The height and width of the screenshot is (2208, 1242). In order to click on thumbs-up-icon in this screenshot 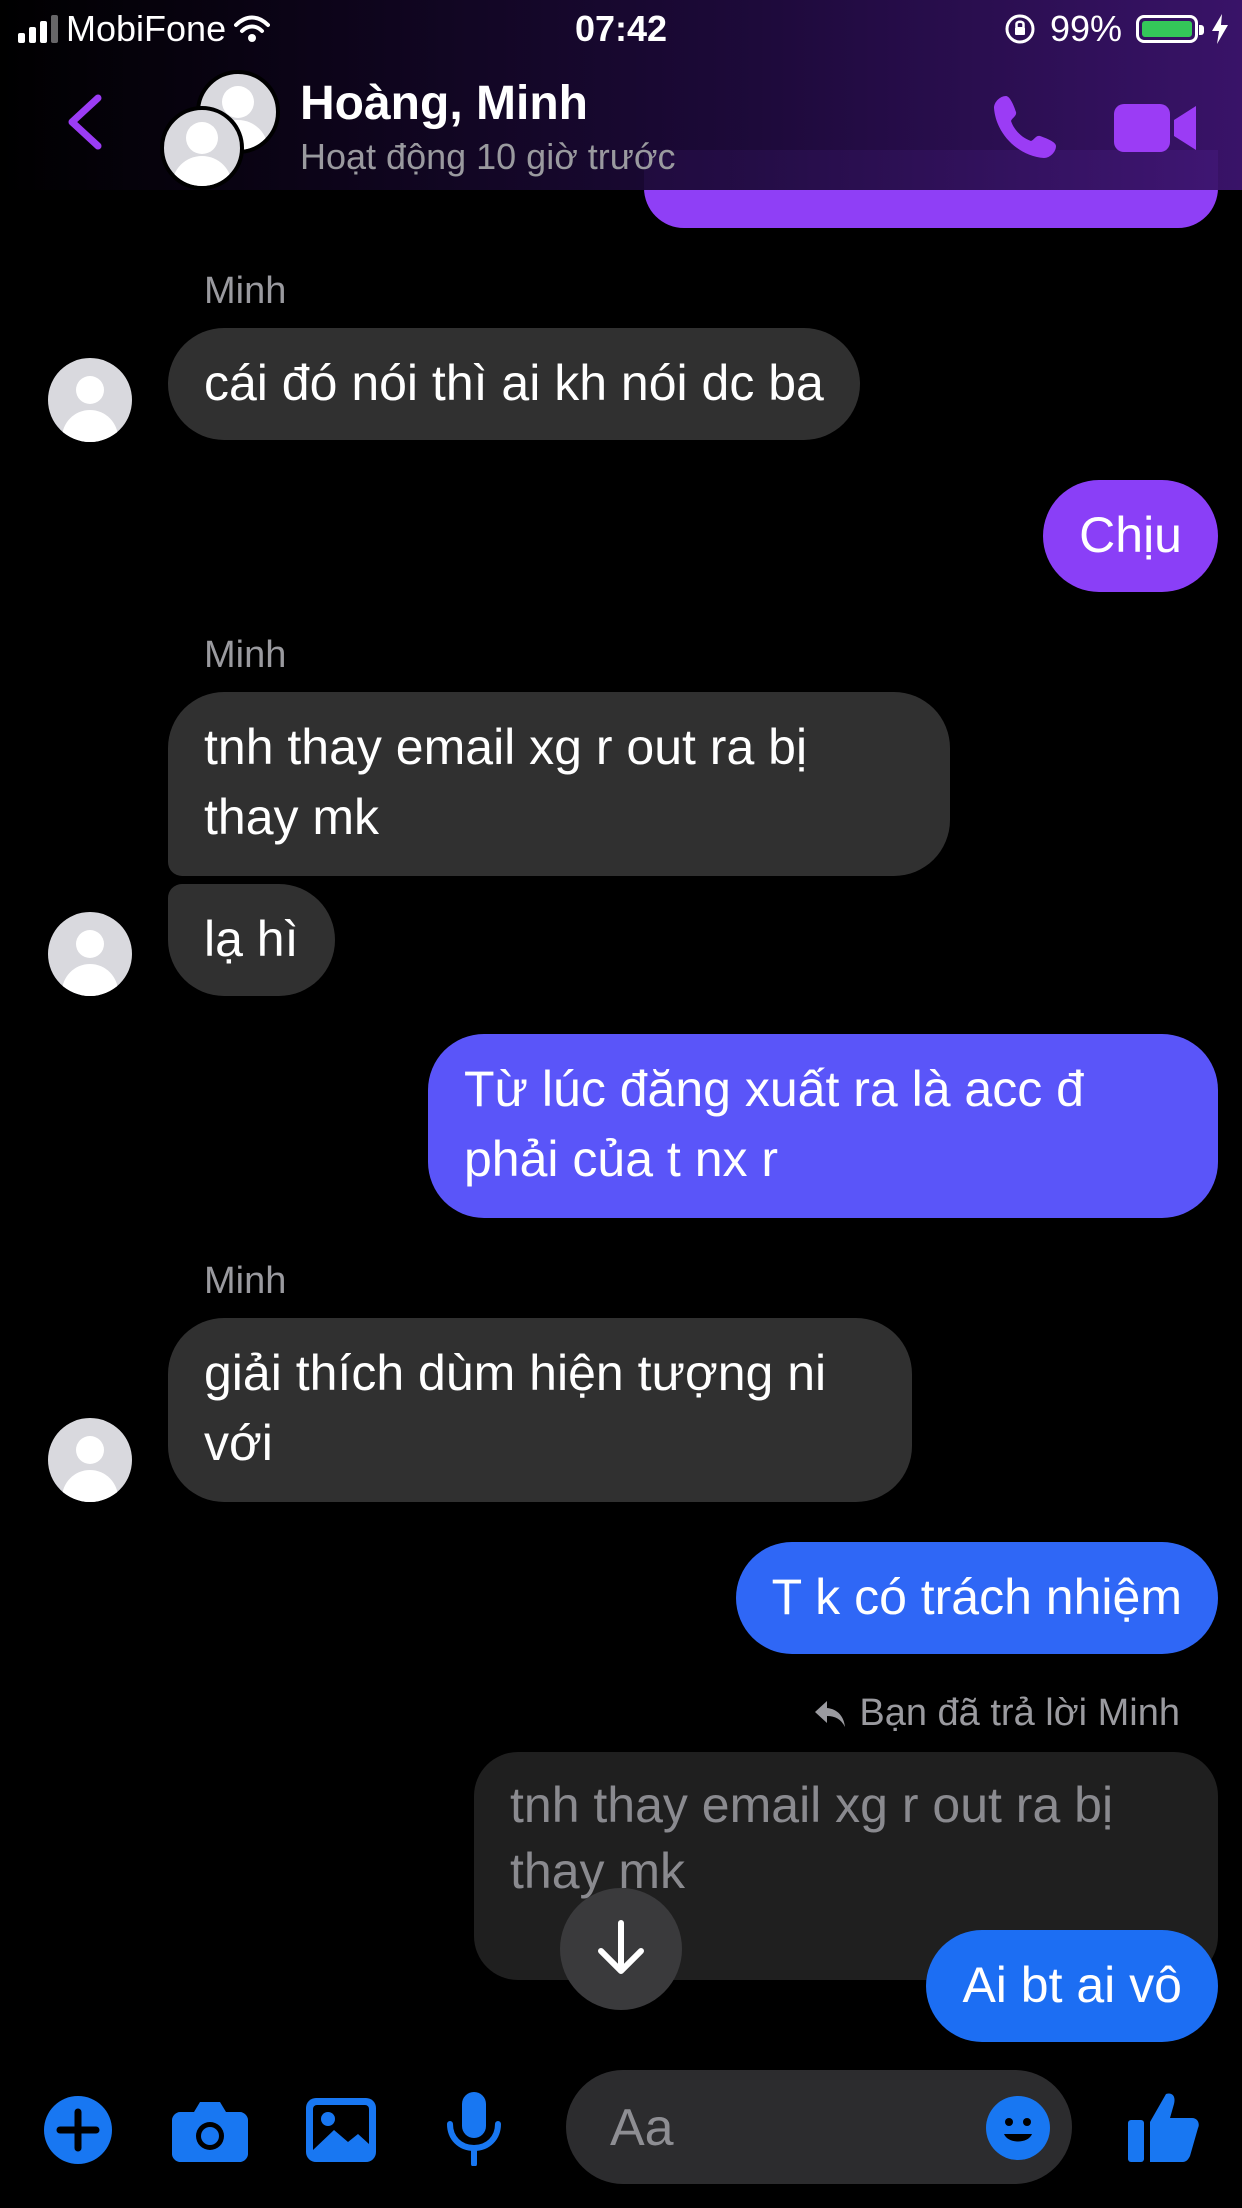, I will do `click(1163, 2127)`.